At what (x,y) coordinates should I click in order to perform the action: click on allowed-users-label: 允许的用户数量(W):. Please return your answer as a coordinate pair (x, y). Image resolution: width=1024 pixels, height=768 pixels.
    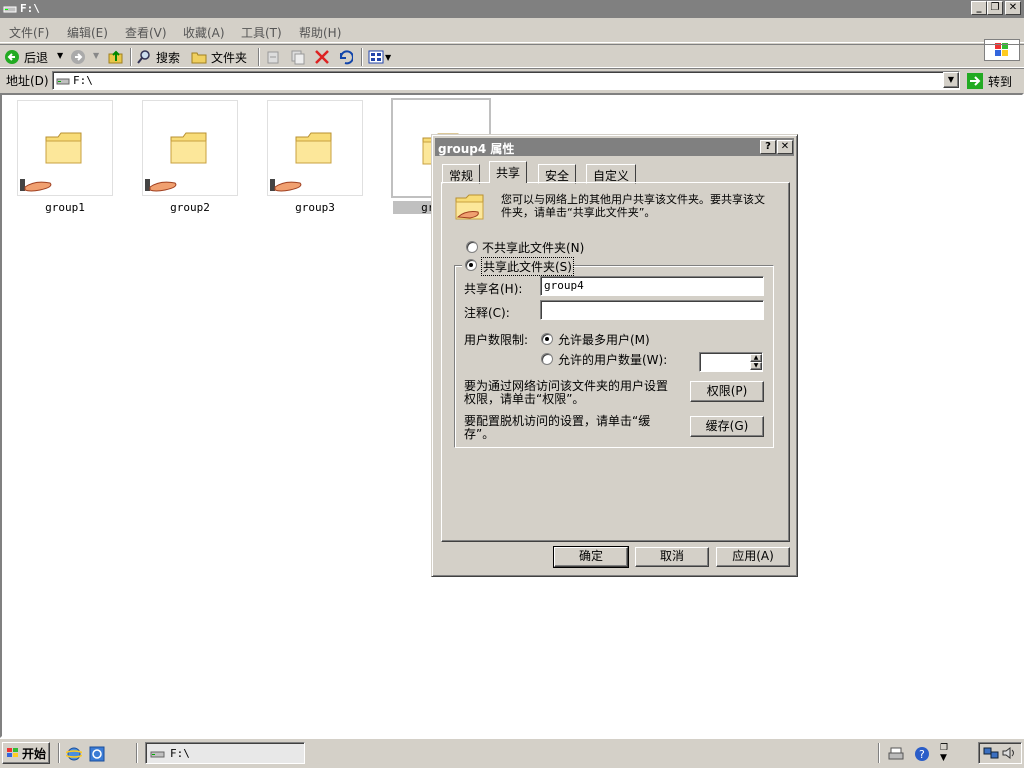
    Looking at the image, I should click on (613, 360).